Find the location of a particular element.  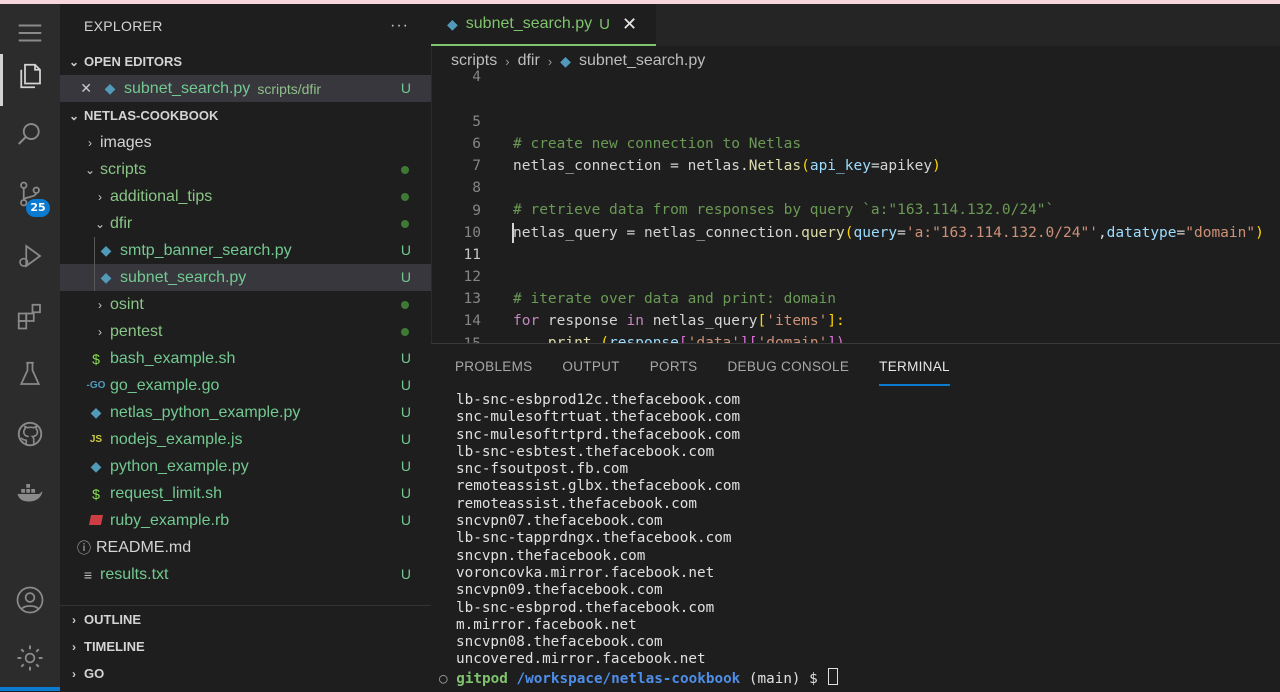

tab-label: subnet_search.py is located at coordinates (529, 23).